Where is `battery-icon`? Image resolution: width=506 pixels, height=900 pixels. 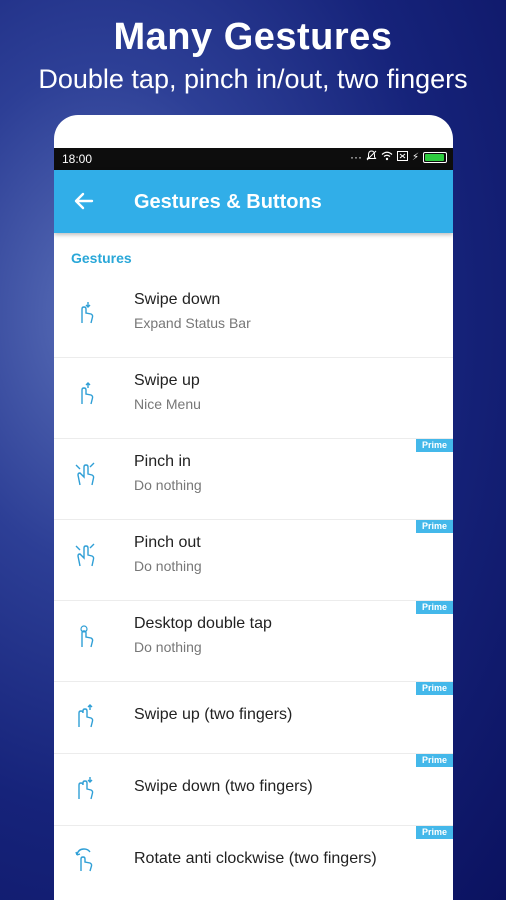 battery-icon is located at coordinates (435, 157).